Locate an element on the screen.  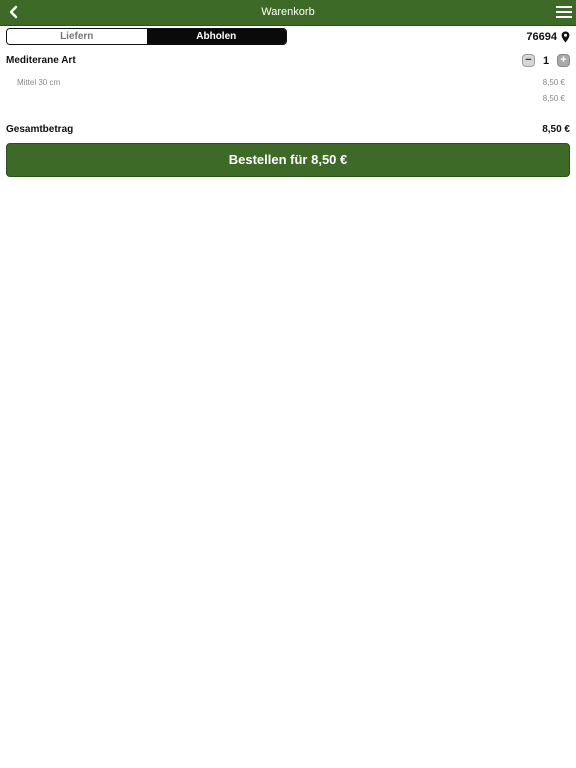
delivery-mode-toggle: Liefern Abholen is located at coordinates (146, 36).